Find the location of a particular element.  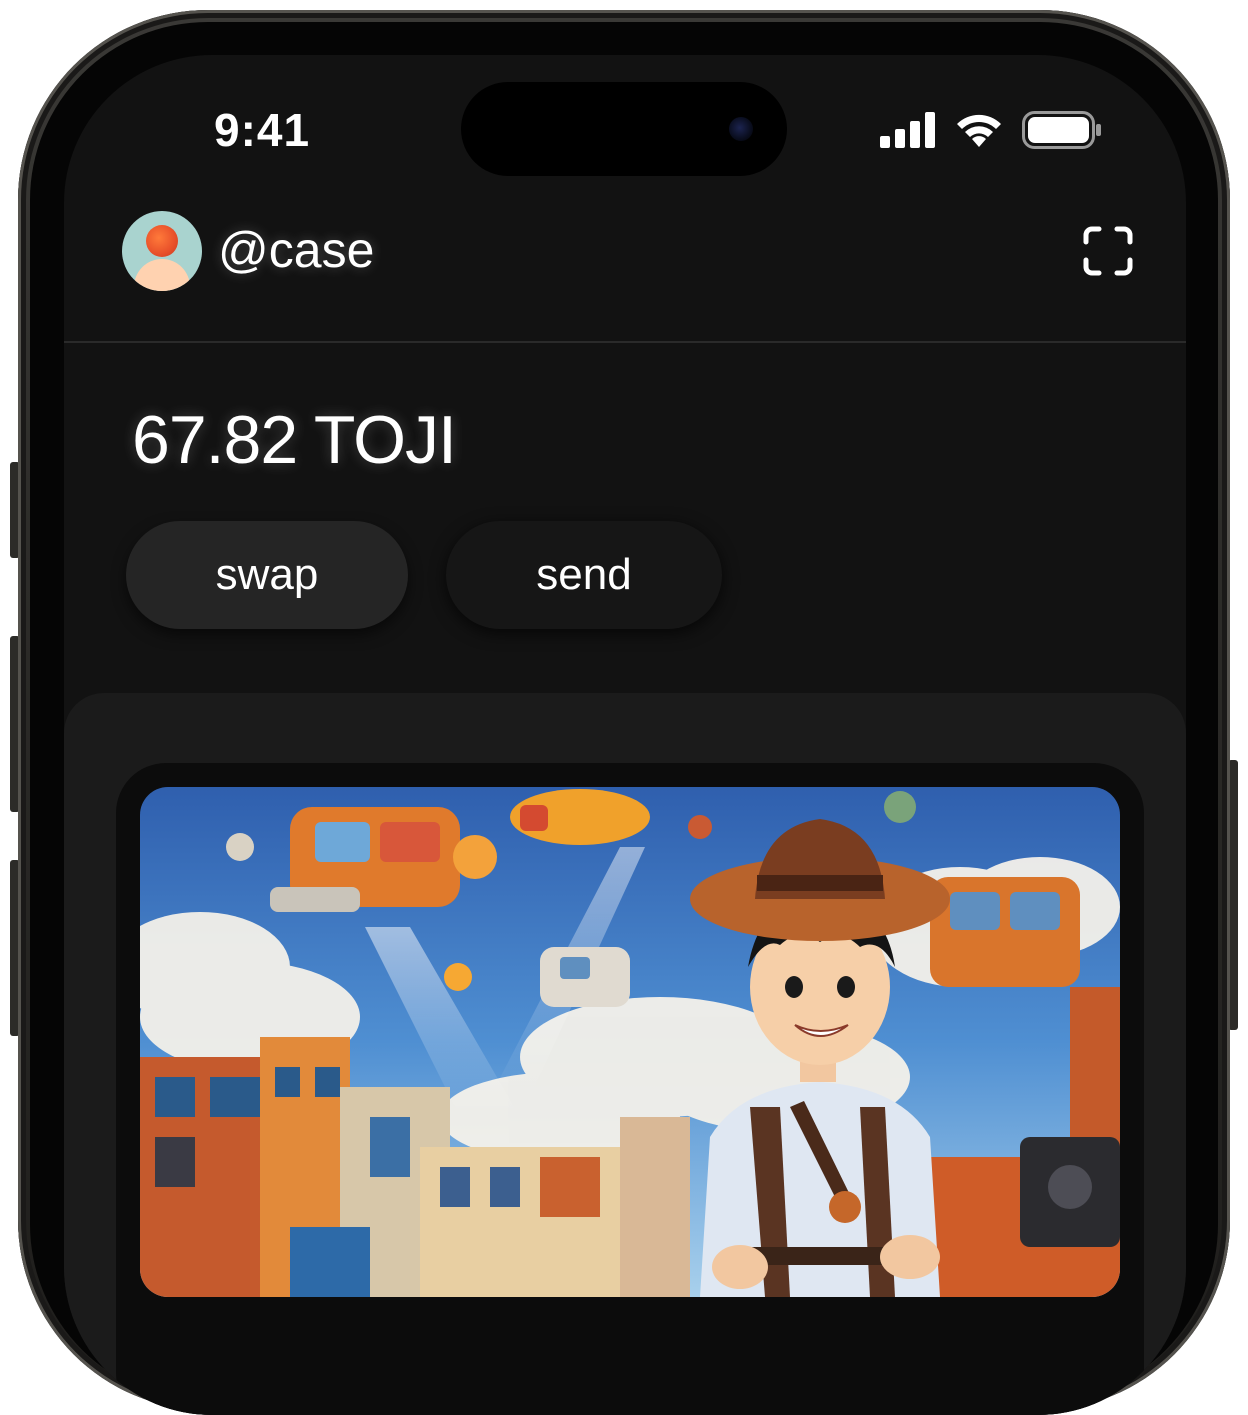

token-balance: 67.82 TOJI is located at coordinates (294, 440).